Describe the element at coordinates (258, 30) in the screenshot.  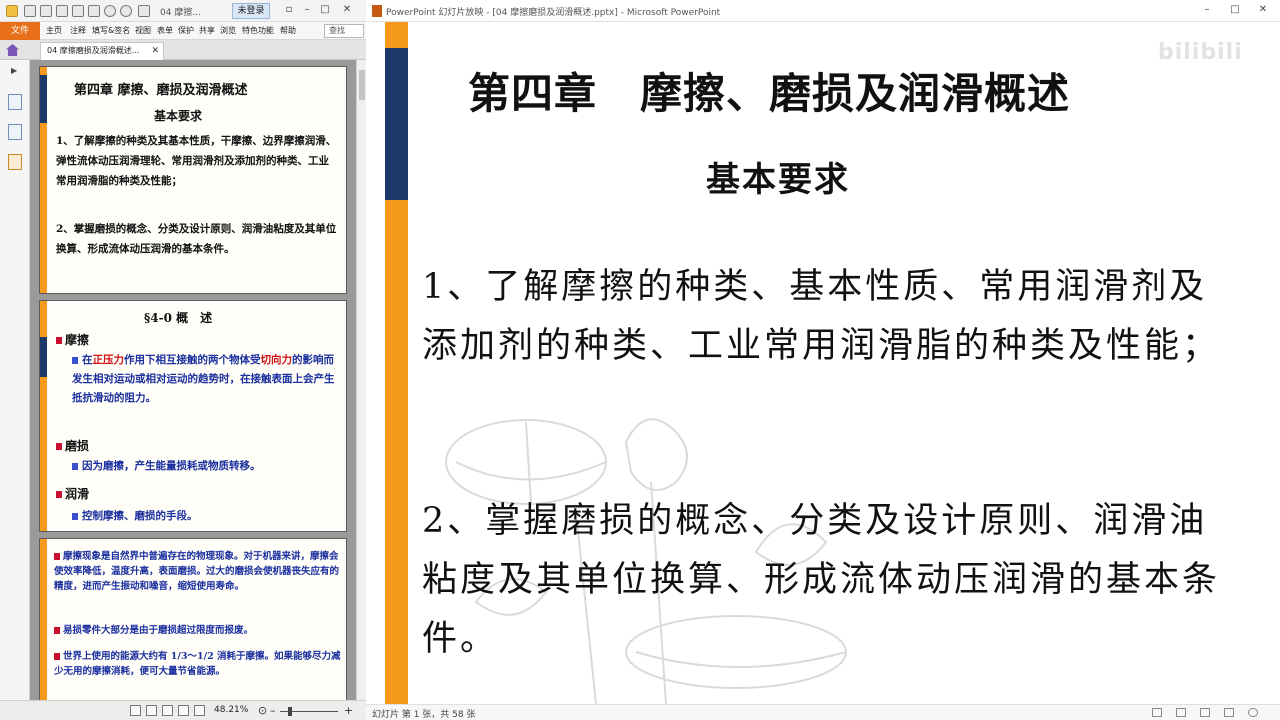
I see `menu-features: 特色功能` at that location.